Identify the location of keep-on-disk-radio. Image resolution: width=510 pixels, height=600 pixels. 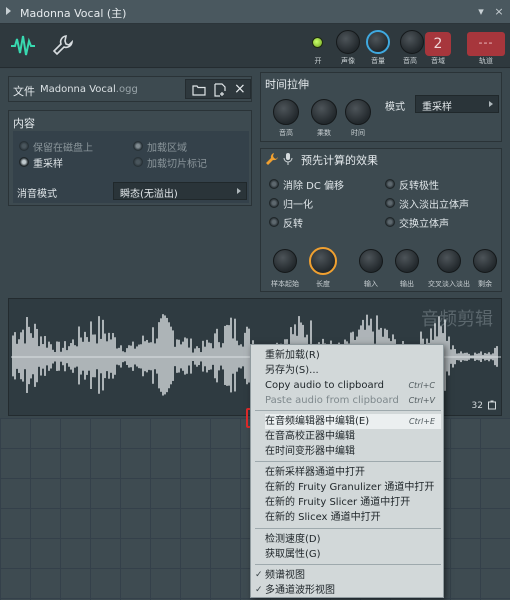
(24, 146).